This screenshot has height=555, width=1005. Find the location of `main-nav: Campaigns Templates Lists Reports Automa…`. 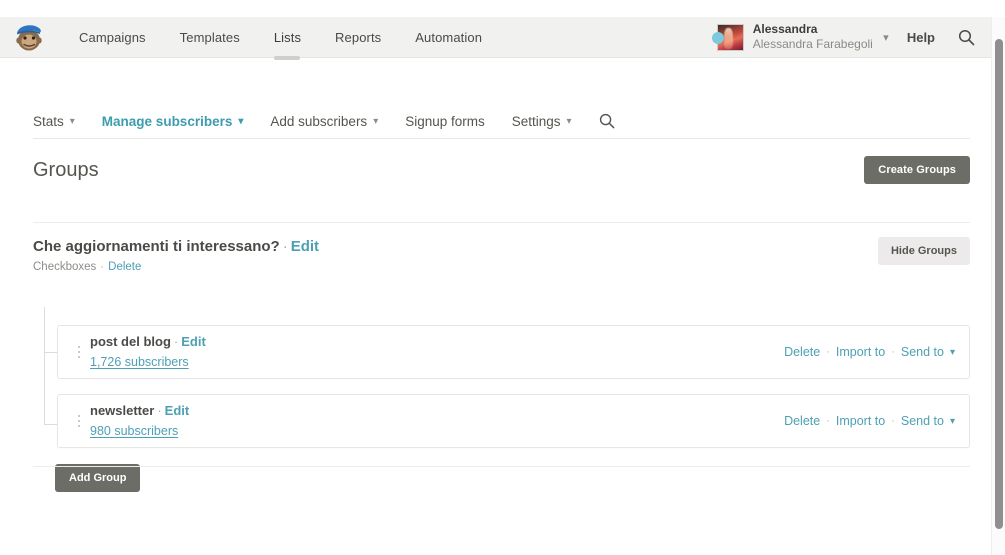

main-nav: Campaigns Templates Lists Reports Automa… is located at coordinates (280, 37).